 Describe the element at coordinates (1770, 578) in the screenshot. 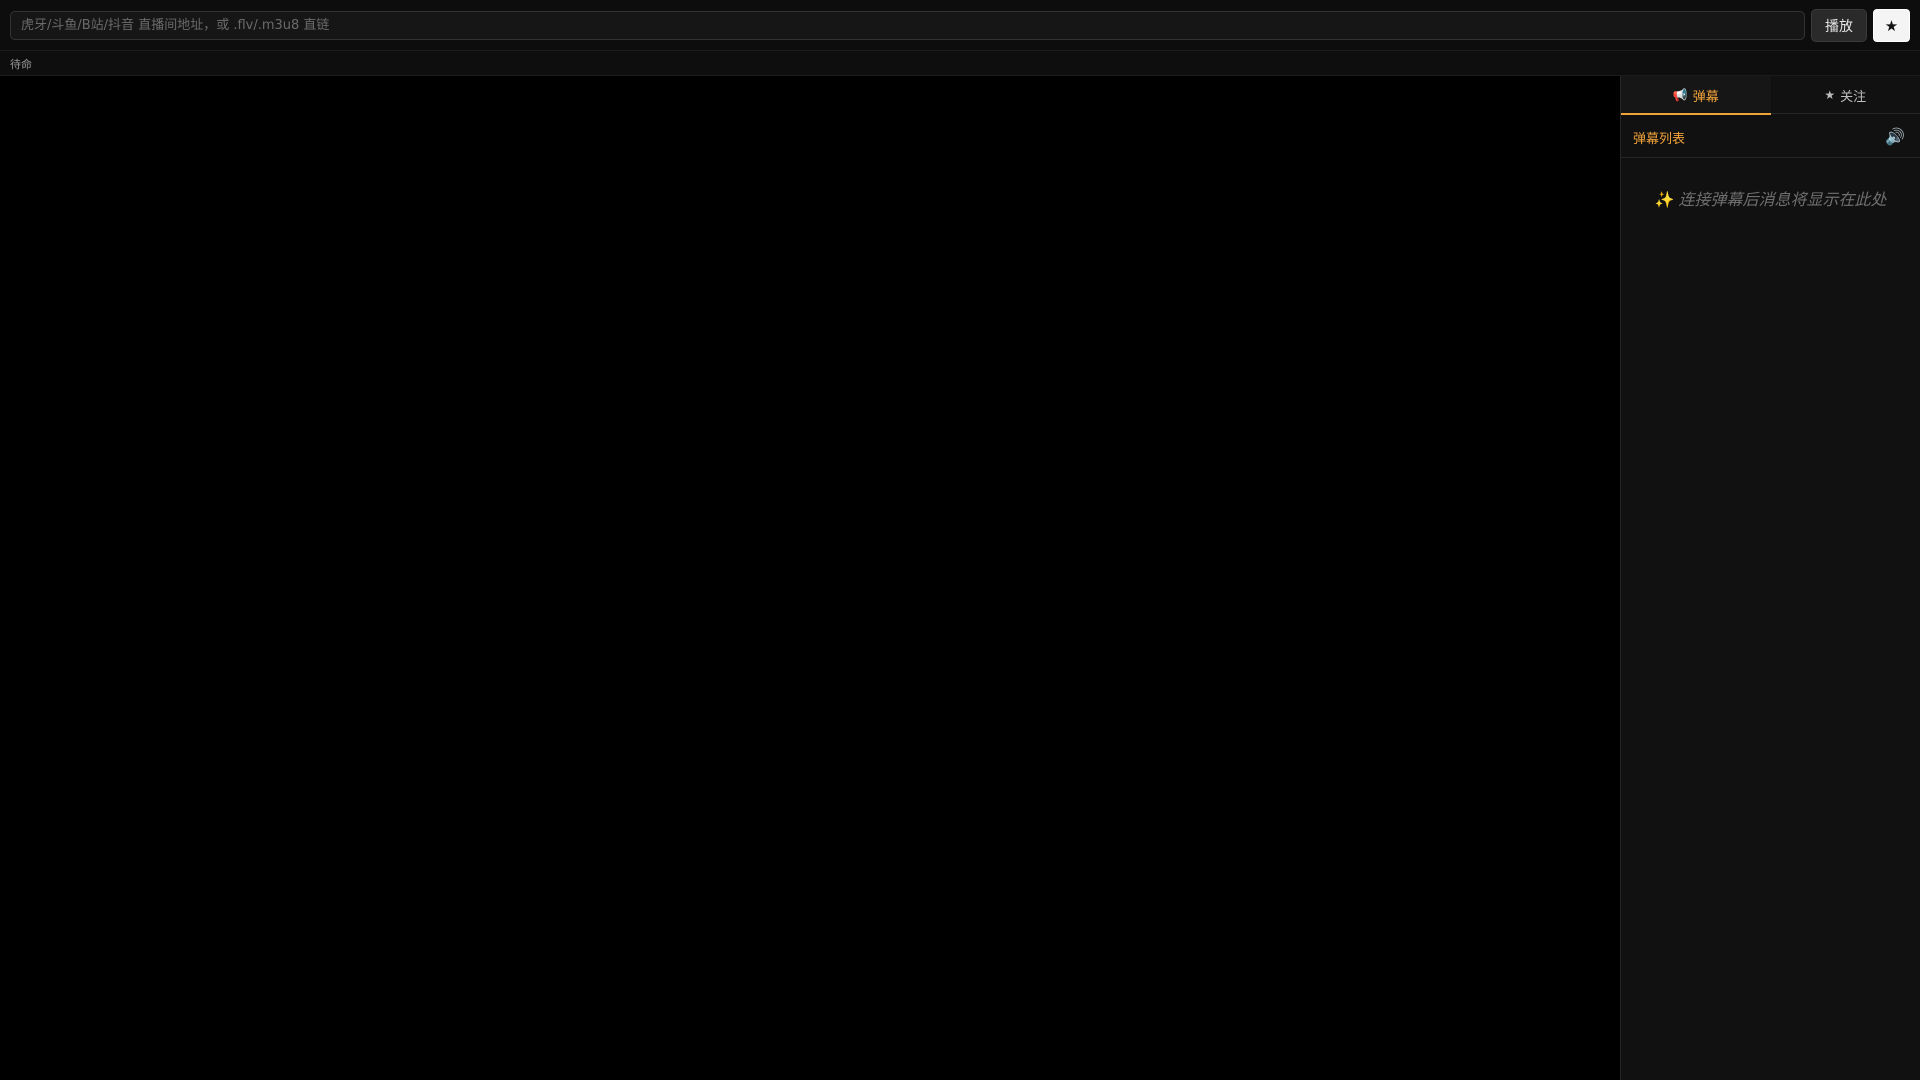

I see `sidebar-panel: 📢 弹幕 ★ 关注 弹幕列表 🔊 ✨ 连接弹幕后消息将显示在此处` at that location.